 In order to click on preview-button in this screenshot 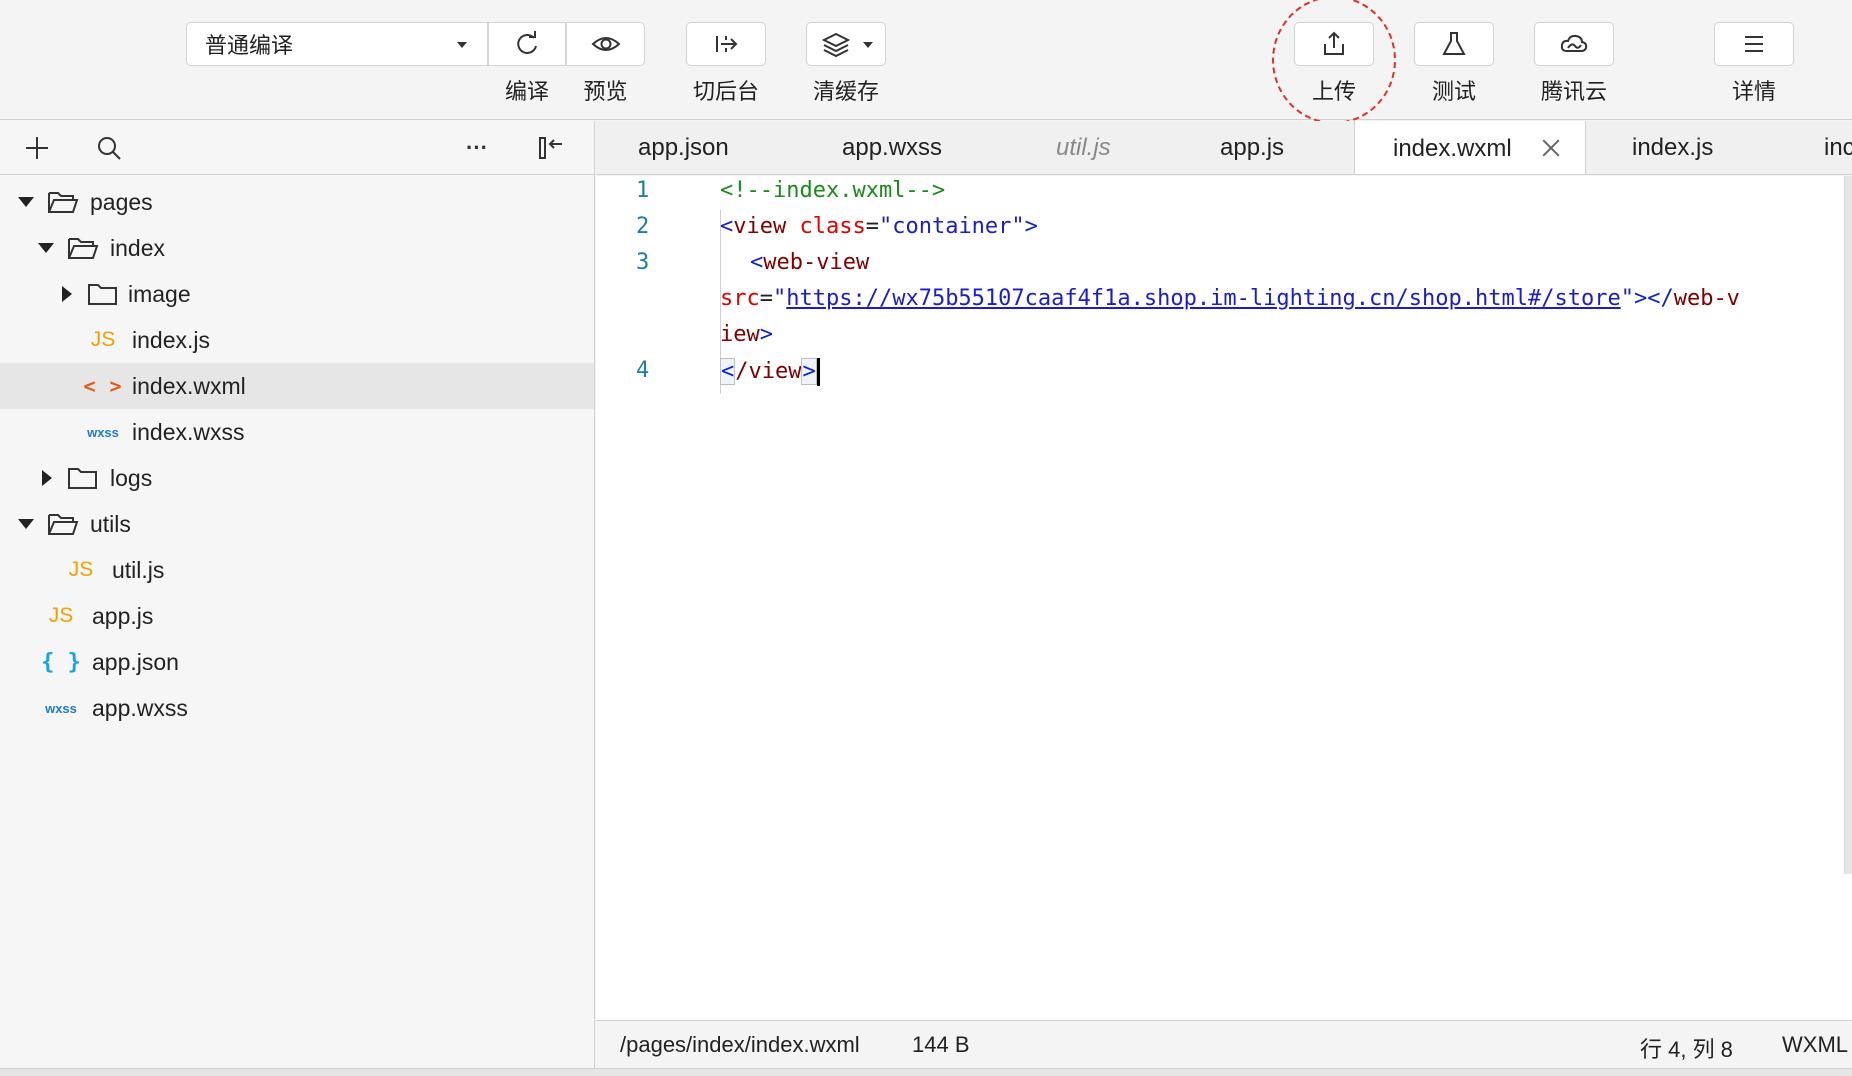, I will do `click(605, 44)`.